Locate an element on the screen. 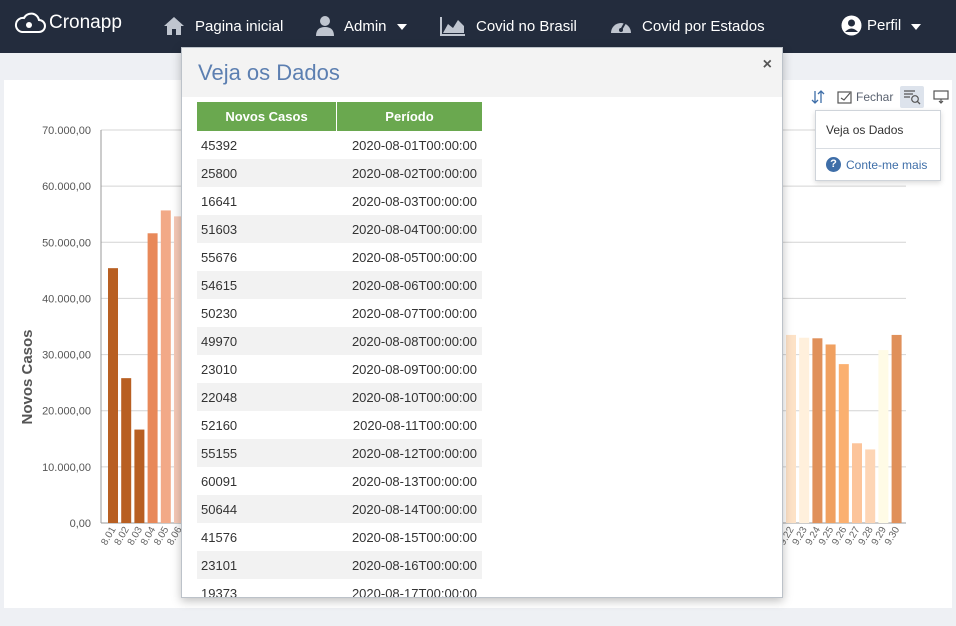 The height and width of the screenshot is (626, 956). nav-profile: Perfil is located at coordinates (881, 25).